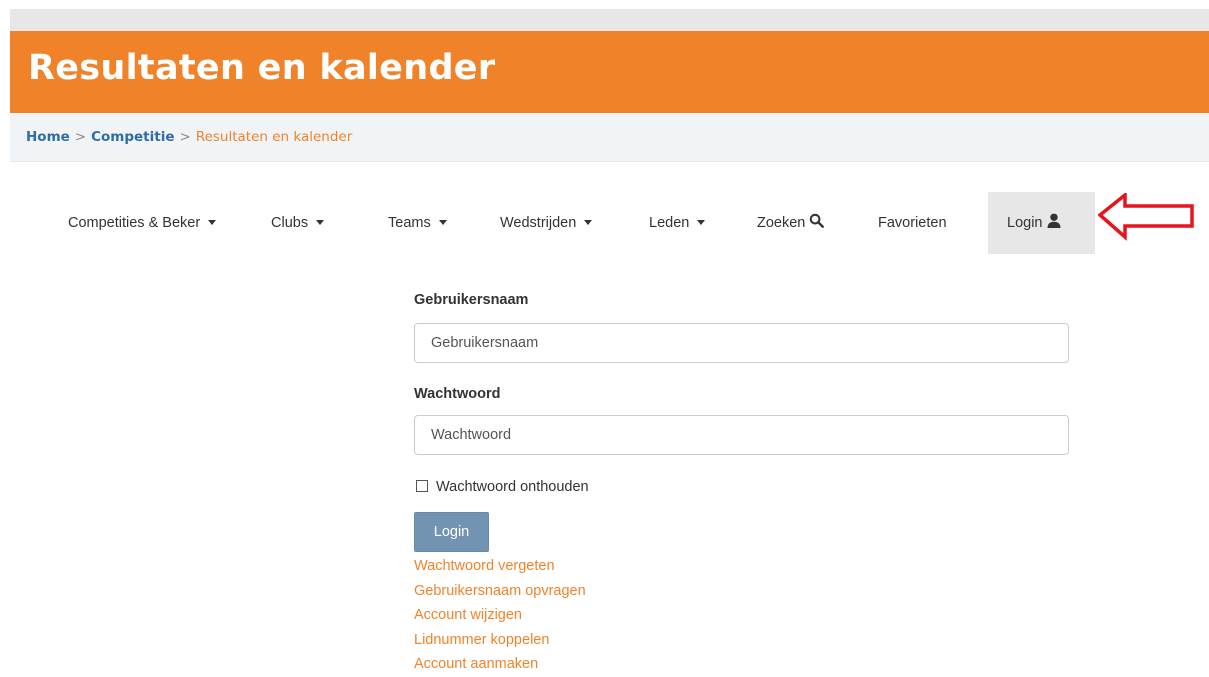  What do you see at coordinates (741, 435) in the screenshot?
I see `password-input` at bounding box center [741, 435].